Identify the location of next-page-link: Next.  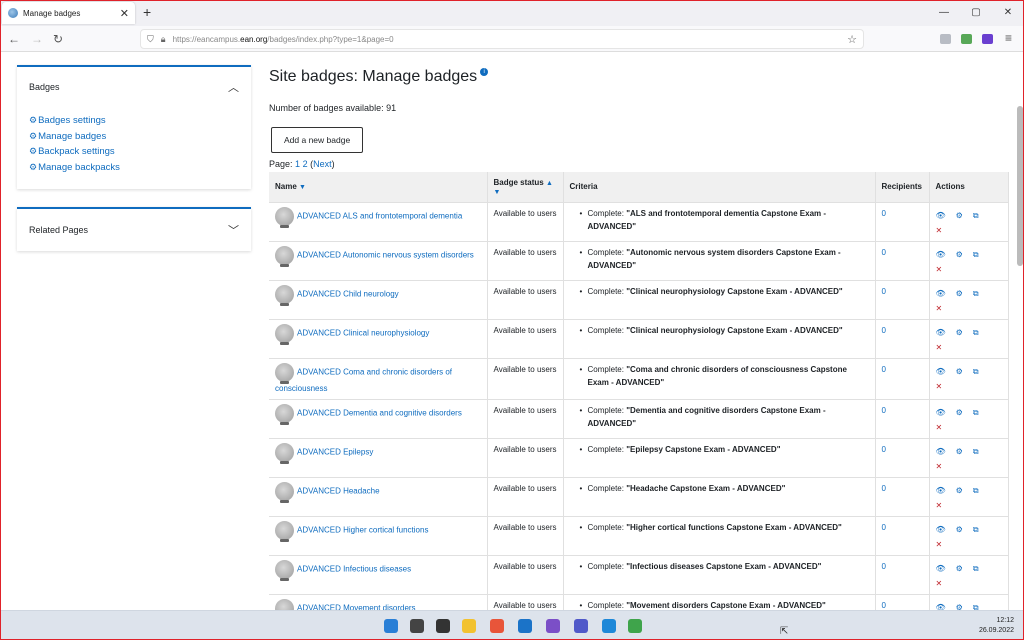
(322, 164).